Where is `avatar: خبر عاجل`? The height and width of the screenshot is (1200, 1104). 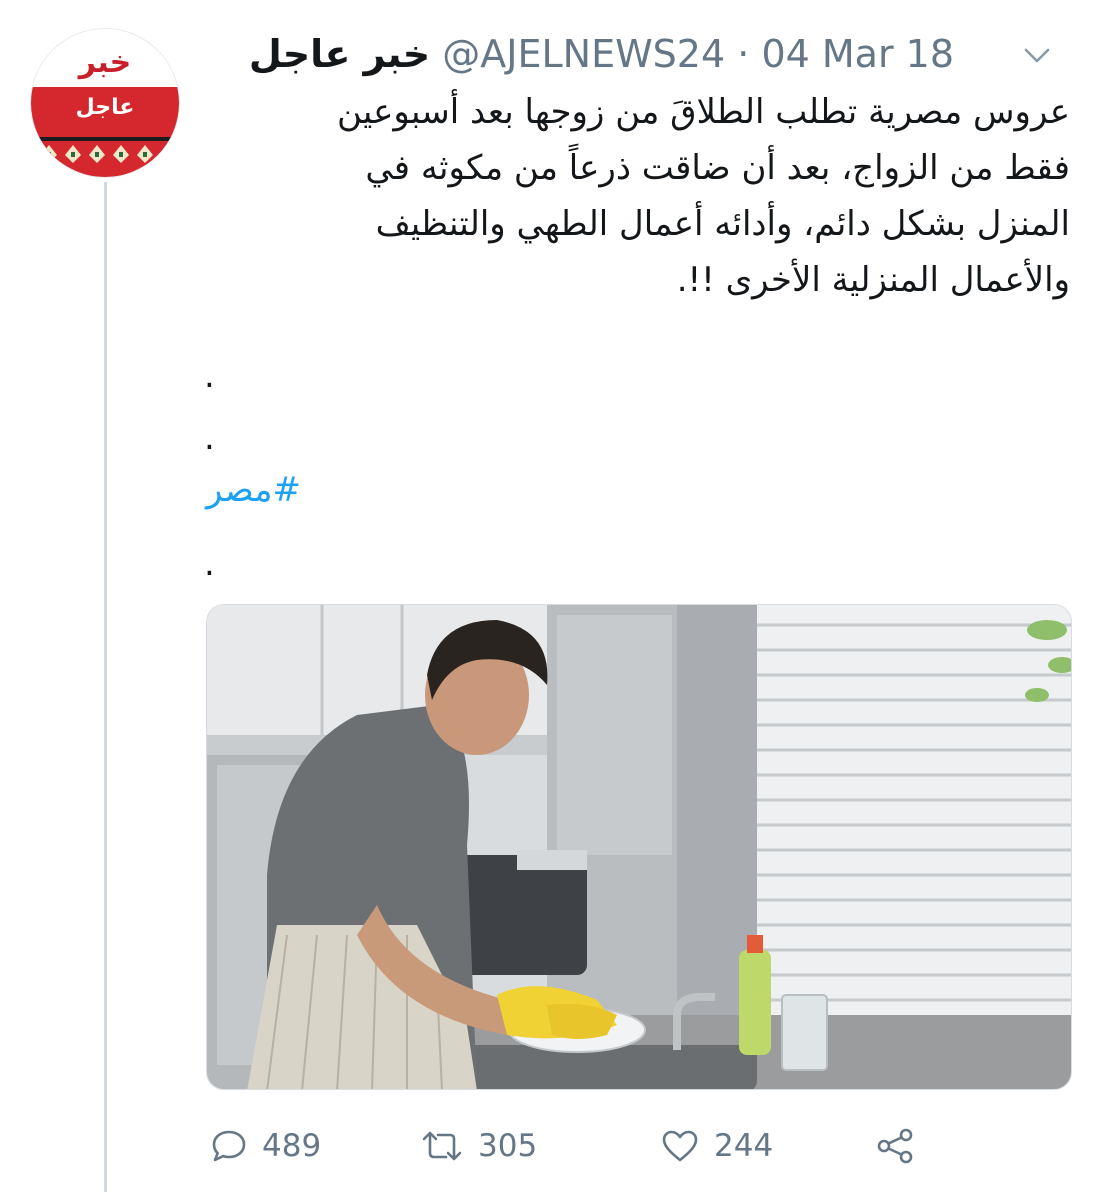 avatar: خبر عاجل is located at coordinates (105, 103).